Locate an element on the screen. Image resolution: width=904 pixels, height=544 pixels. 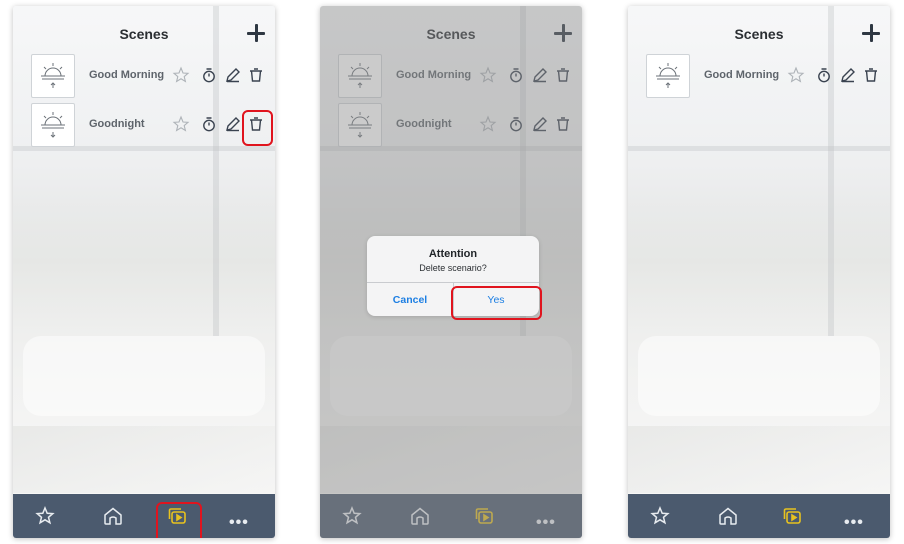
highlight-box-scenes-tab is located at coordinates (179, 520).